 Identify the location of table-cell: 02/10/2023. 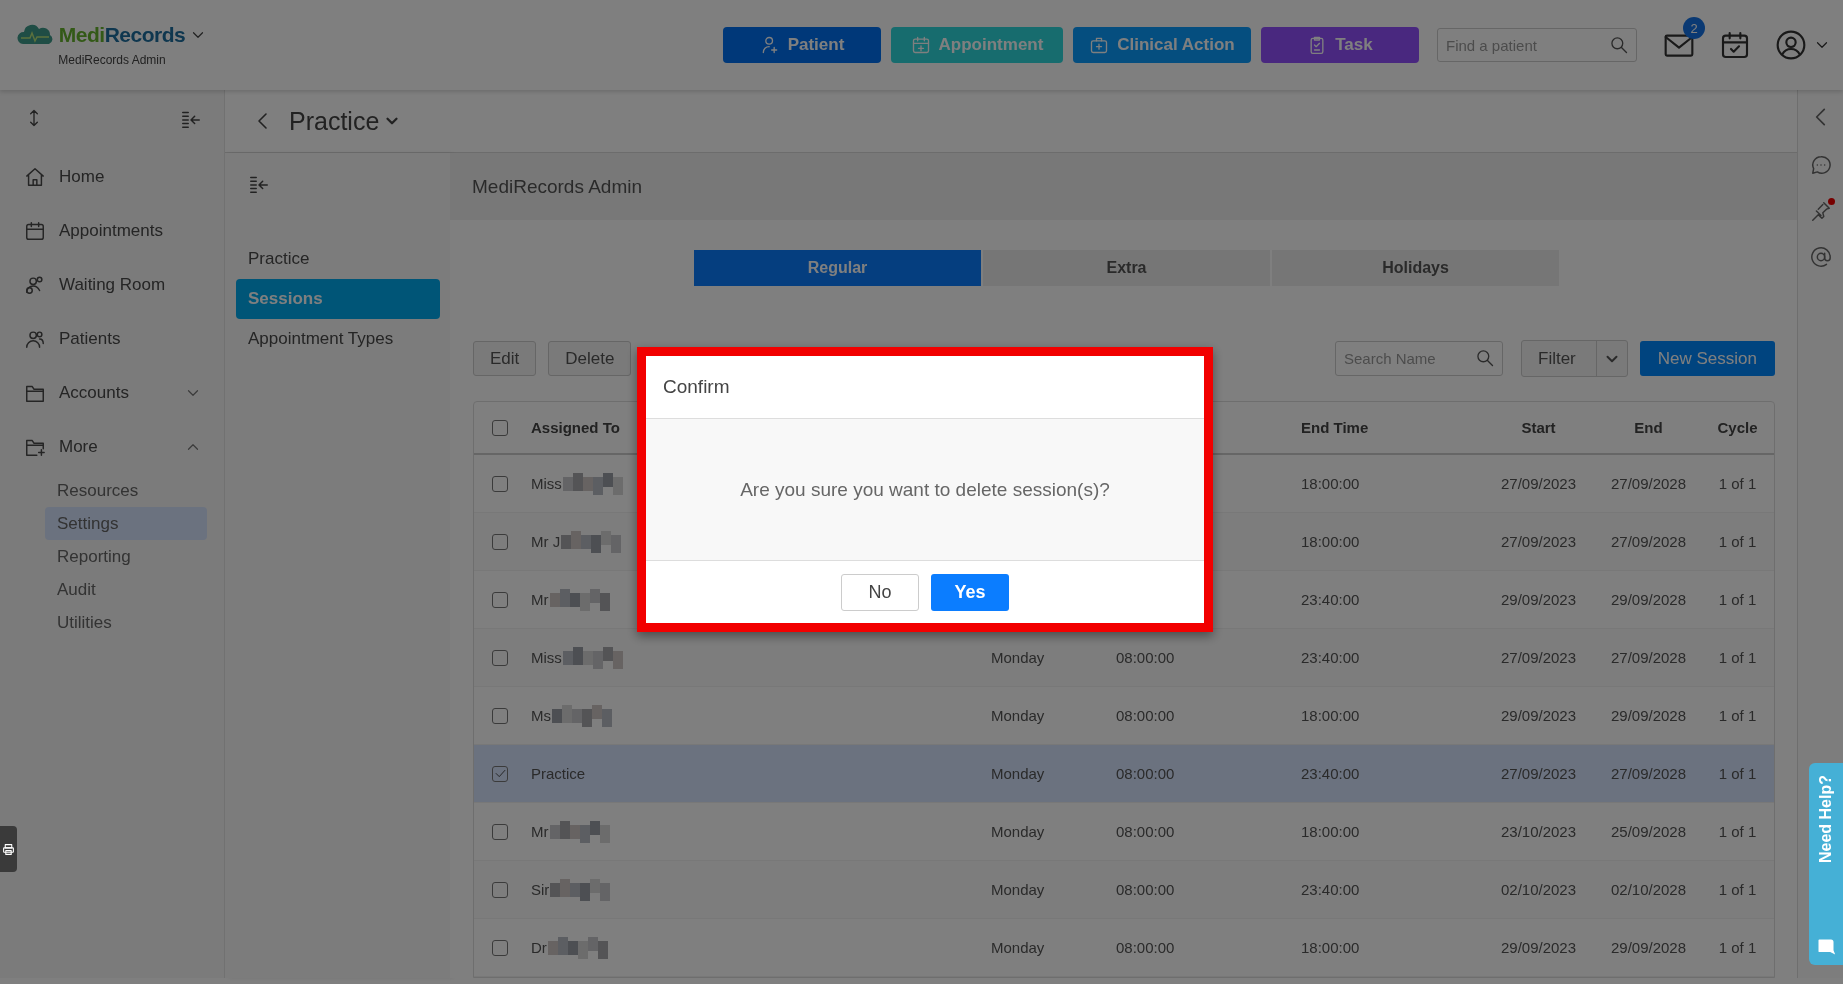
(1538, 889).